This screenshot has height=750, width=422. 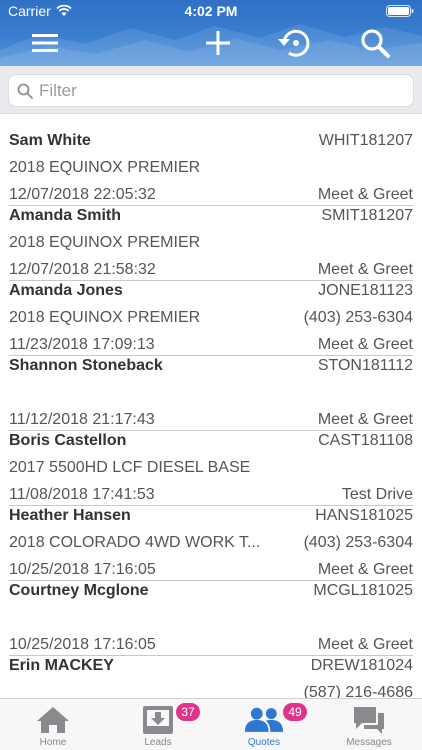 What do you see at coordinates (365, 440) in the screenshot?
I see `lead-code: CAST181108` at bounding box center [365, 440].